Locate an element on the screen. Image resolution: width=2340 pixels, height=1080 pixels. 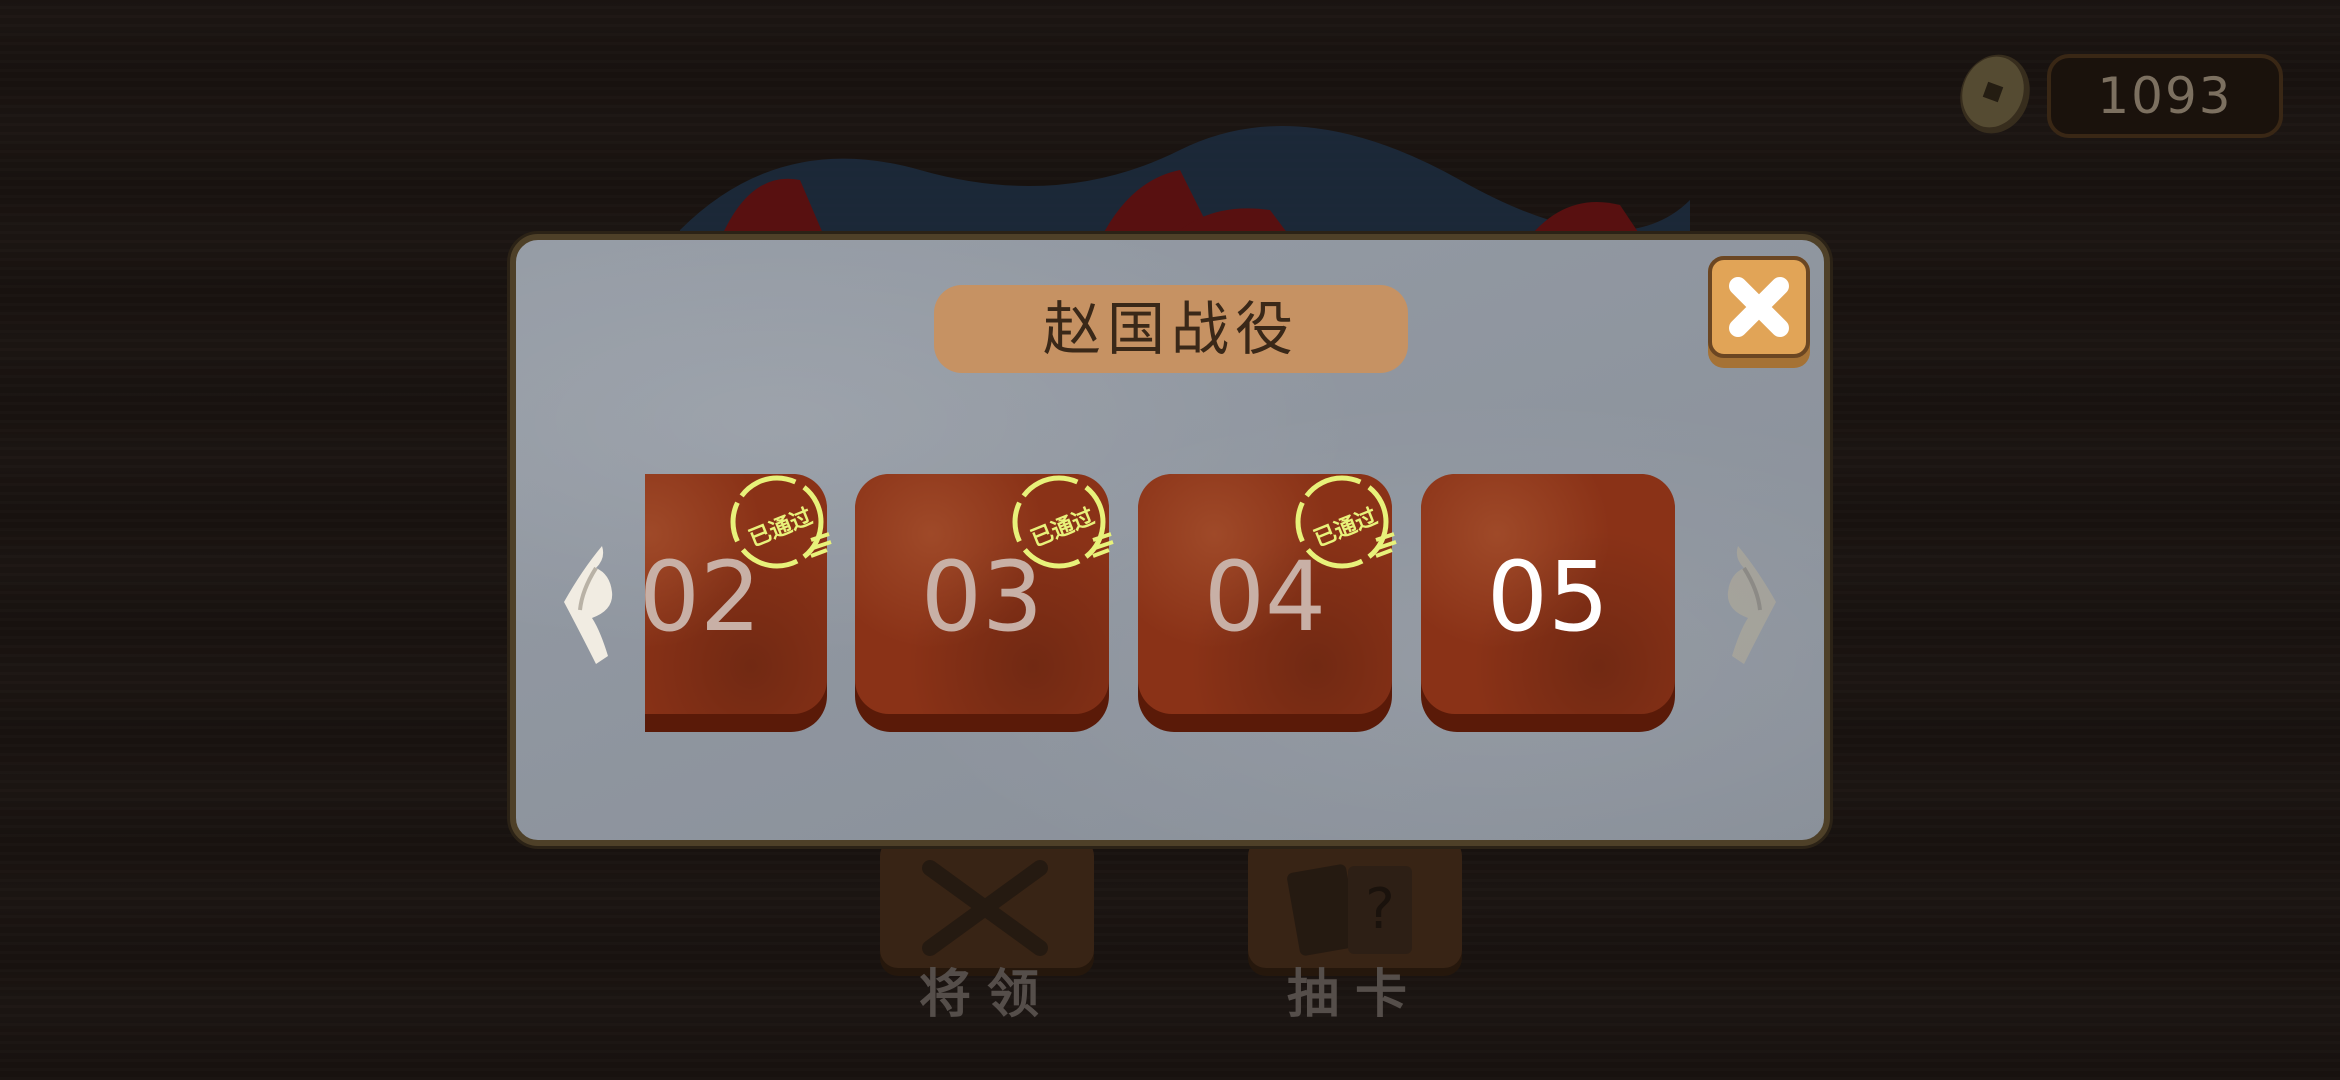
level-tile-current: 05 is located at coordinates (1548, 603).